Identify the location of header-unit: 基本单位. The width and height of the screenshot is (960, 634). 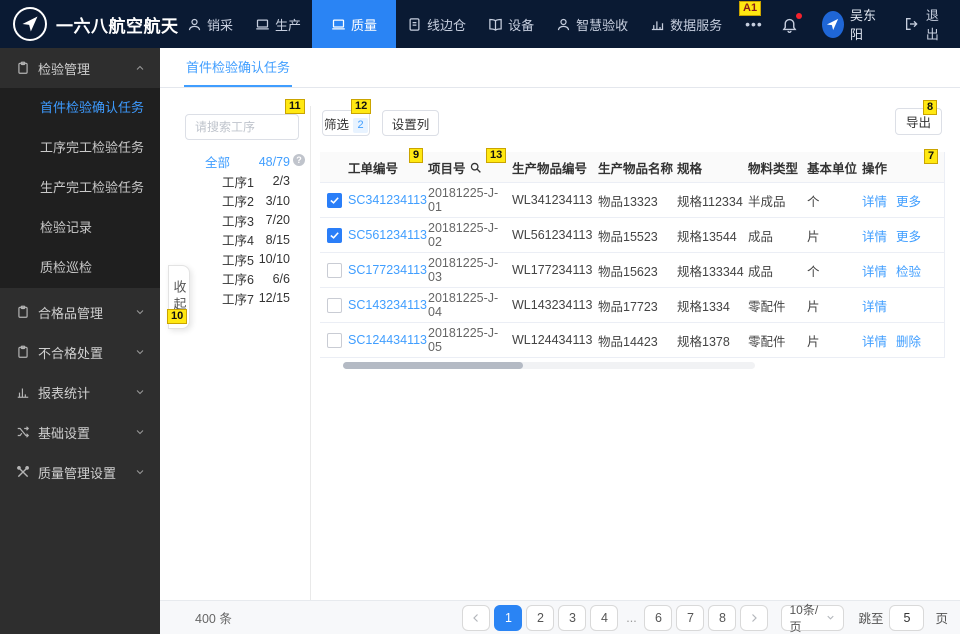
(834, 167).